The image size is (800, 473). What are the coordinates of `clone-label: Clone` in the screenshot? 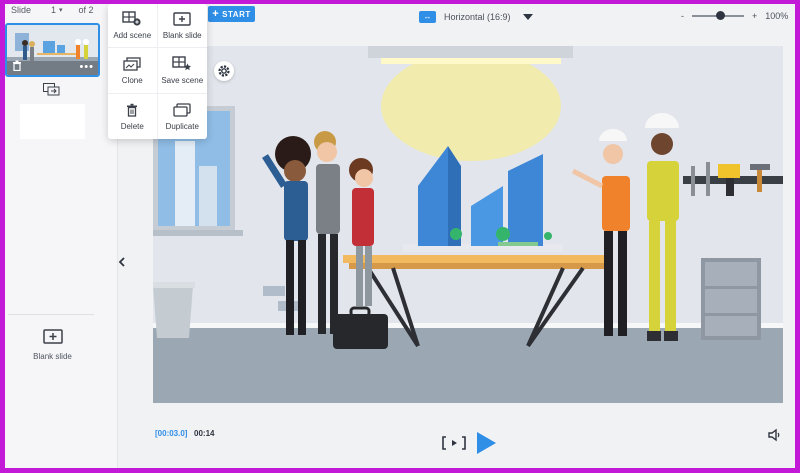 It's located at (132, 80).